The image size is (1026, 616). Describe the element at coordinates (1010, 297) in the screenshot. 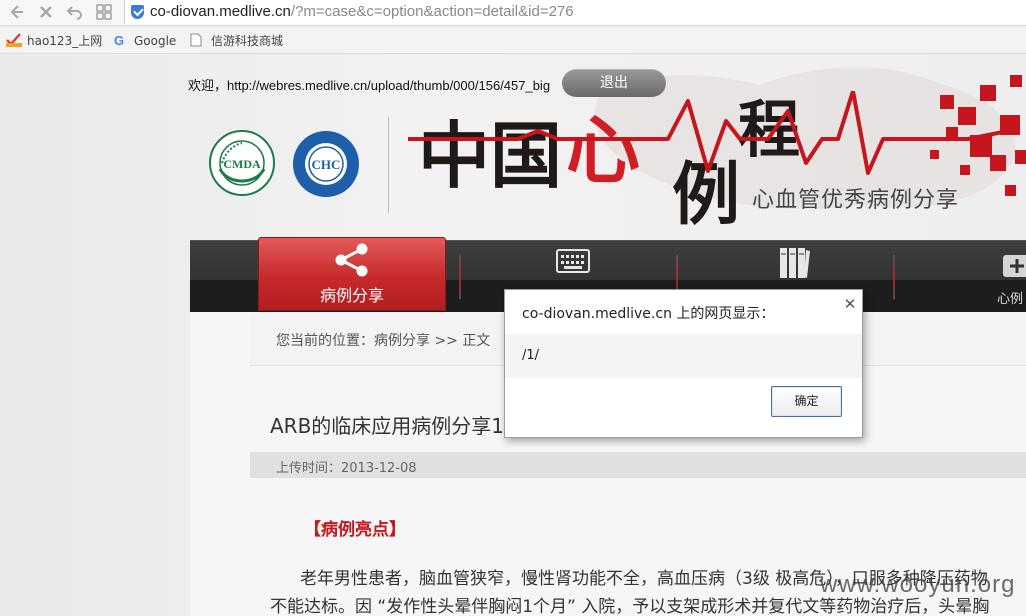

I see `nav-item-xinli-label: 心例` at that location.